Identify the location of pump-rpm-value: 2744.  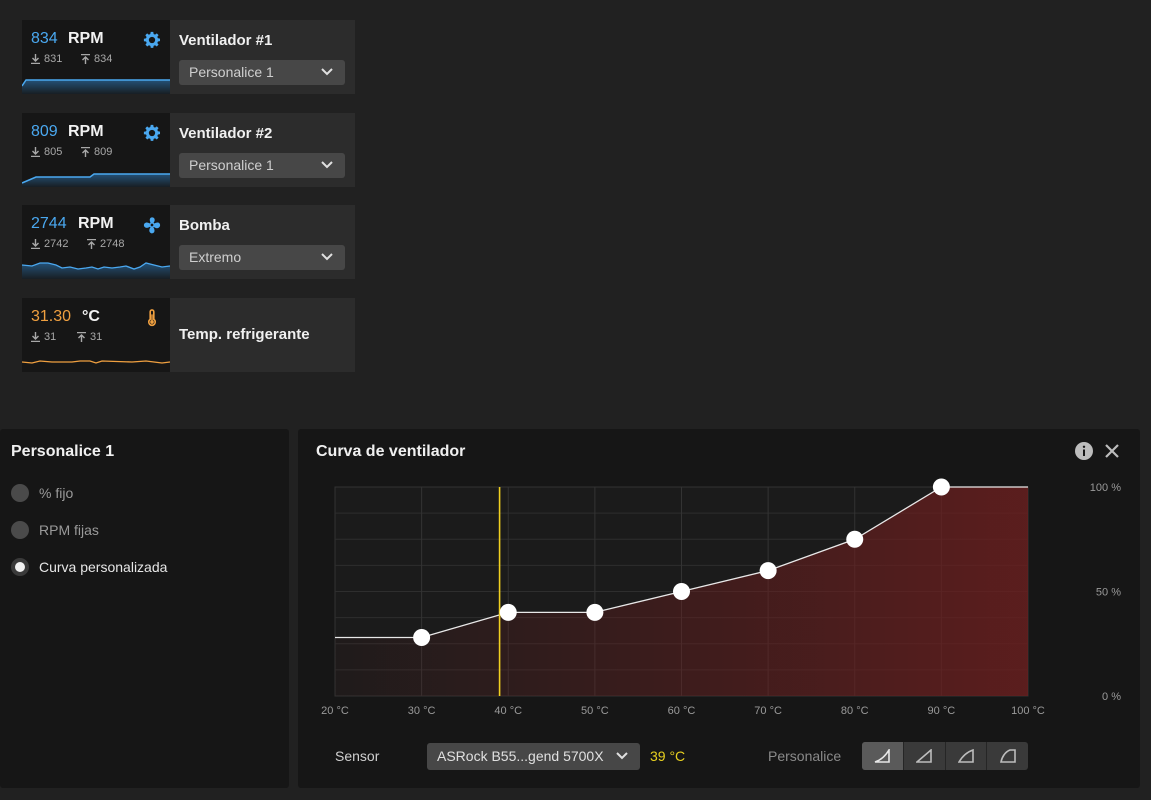
(49, 223).